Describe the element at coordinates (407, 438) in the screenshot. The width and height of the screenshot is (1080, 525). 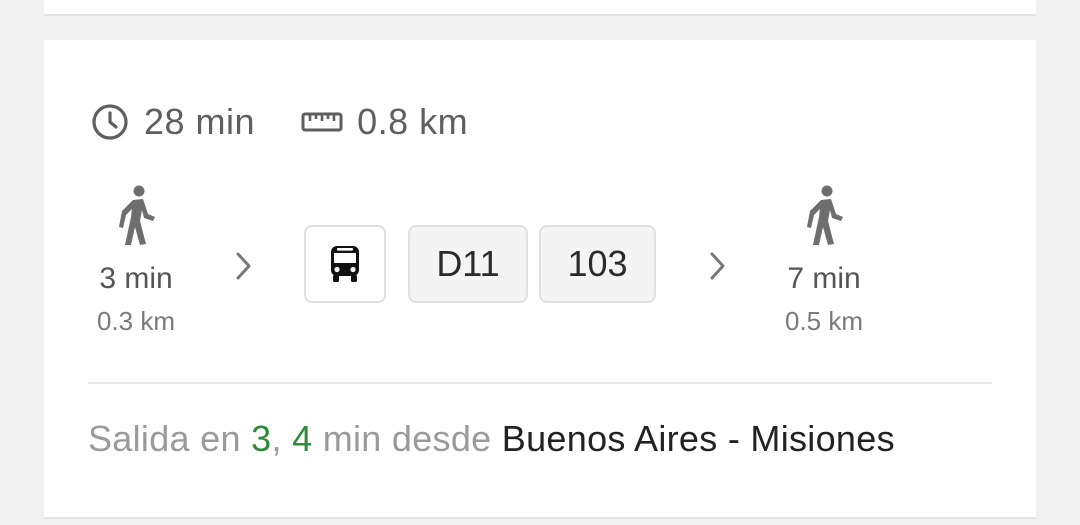
I see `departure-middle: min desde` at that location.